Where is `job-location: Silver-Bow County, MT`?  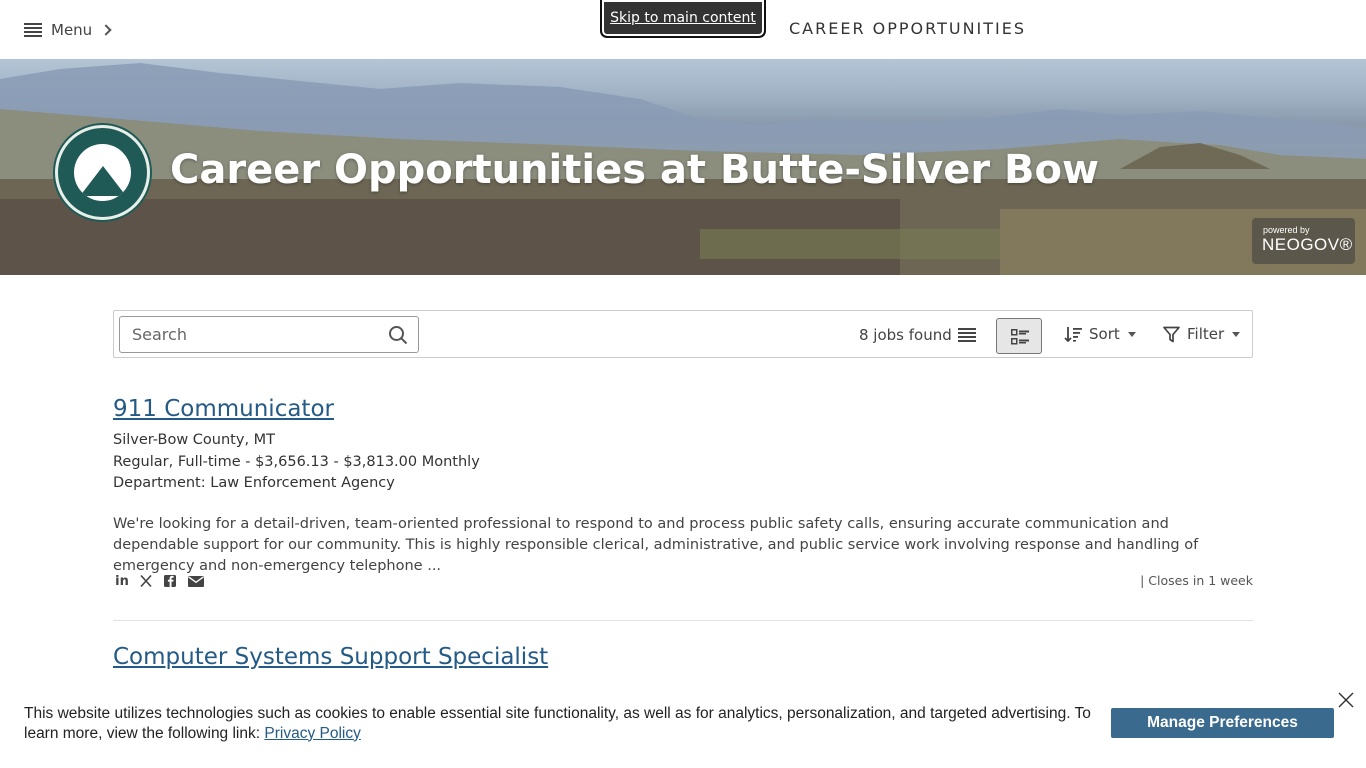 job-location: Silver-Bow County, MT is located at coordinates (194, 440).